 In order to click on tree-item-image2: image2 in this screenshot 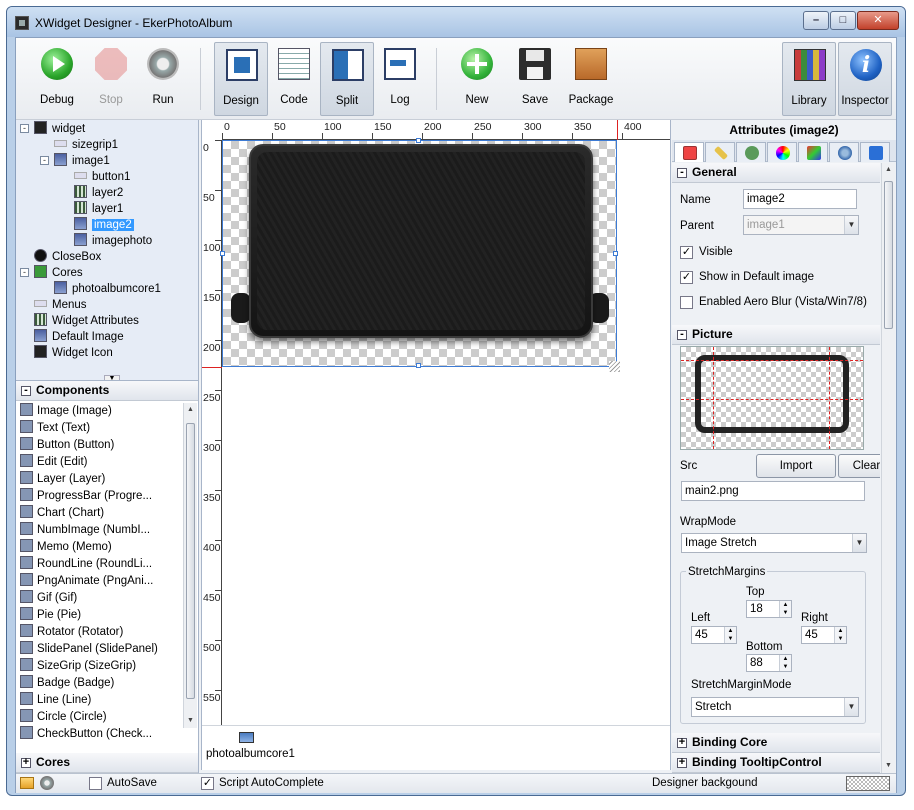, I will do `click(104, 225)`.